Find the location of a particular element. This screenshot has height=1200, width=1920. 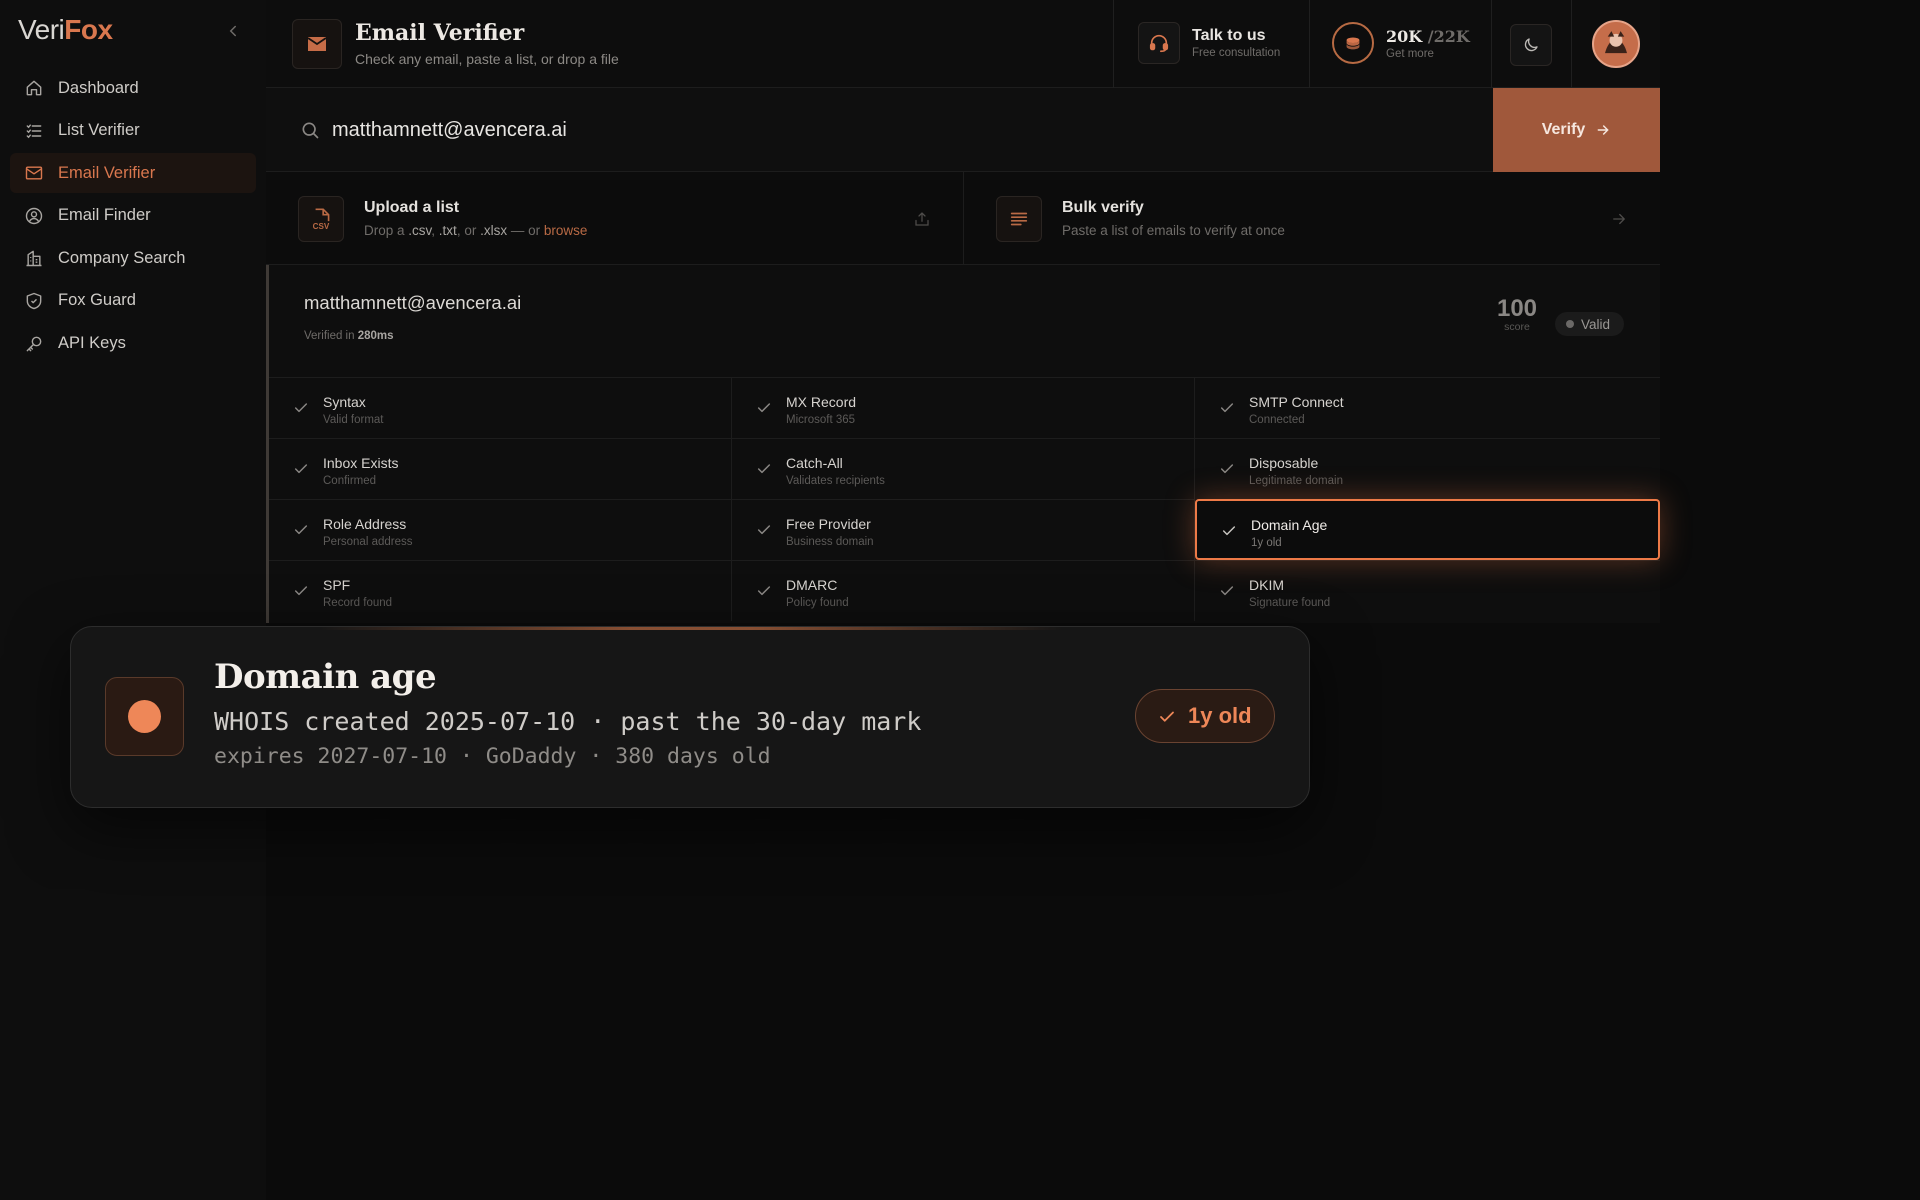

building-icon is located at coordinates (34, 258).